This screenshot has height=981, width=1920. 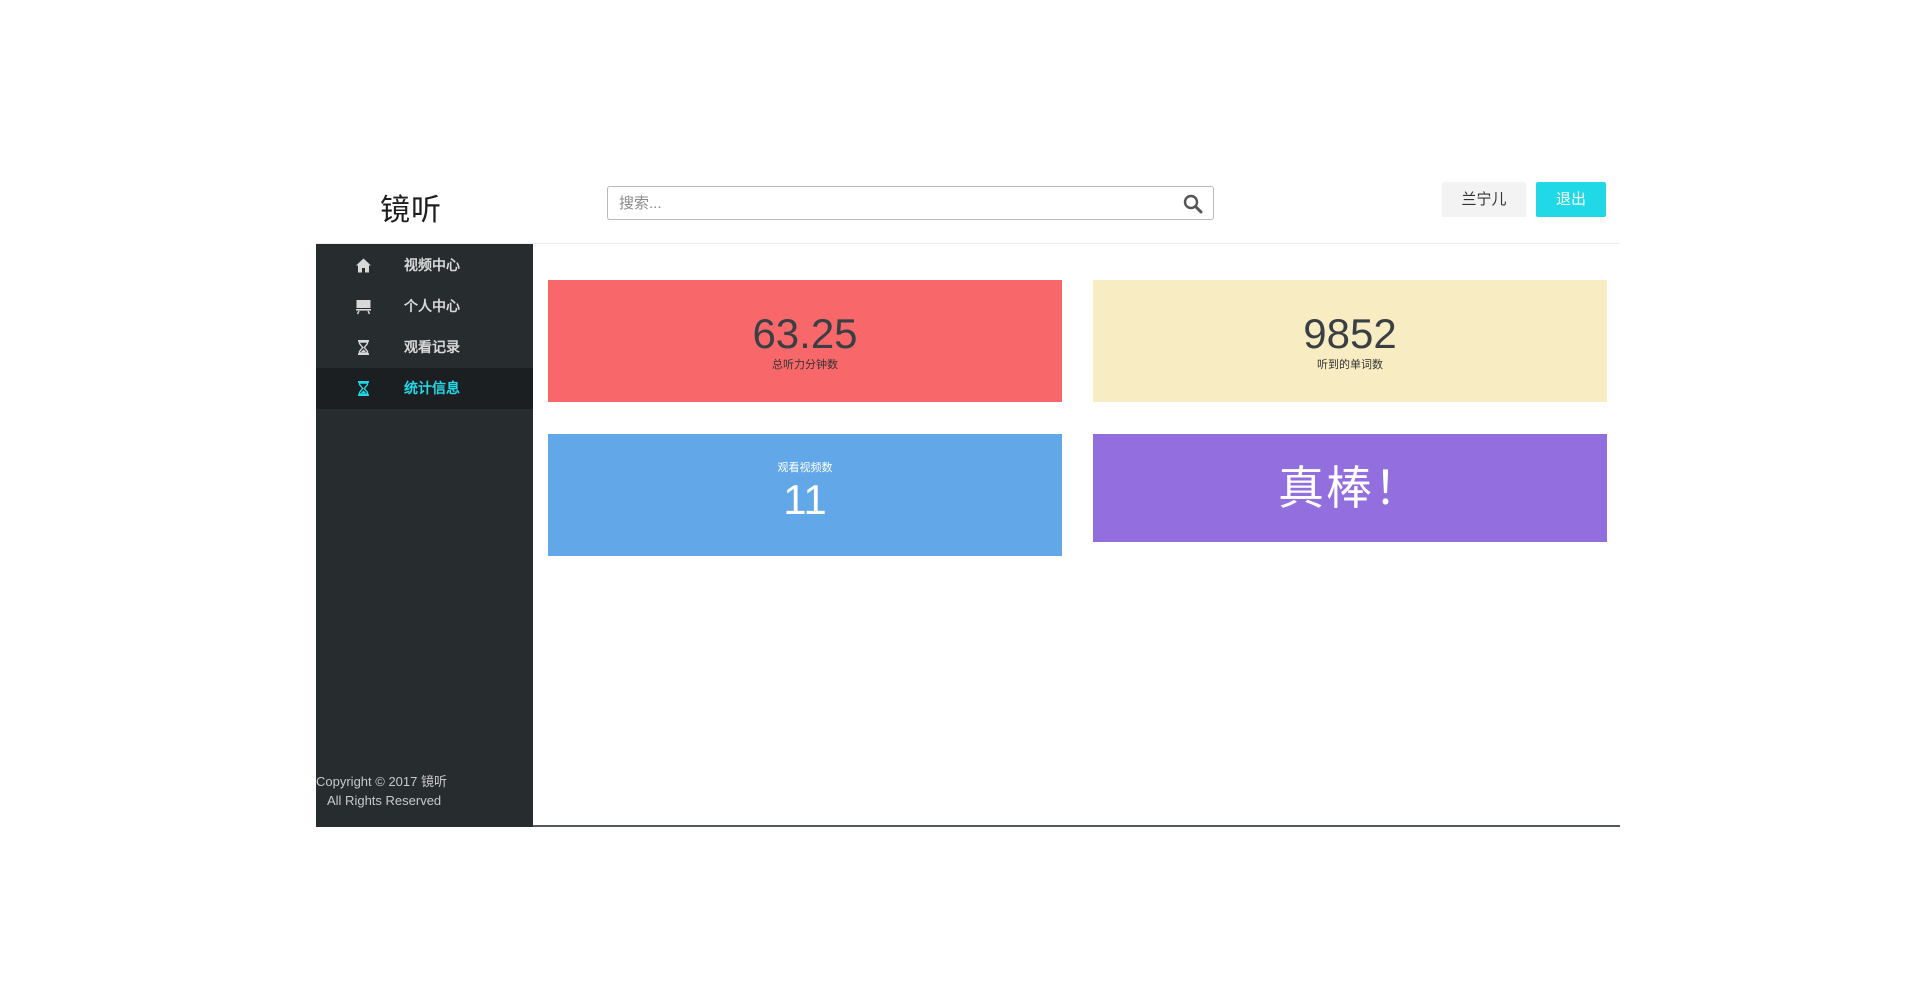 I want to click on stat-value: 9852, so click(x=1350, y=333).